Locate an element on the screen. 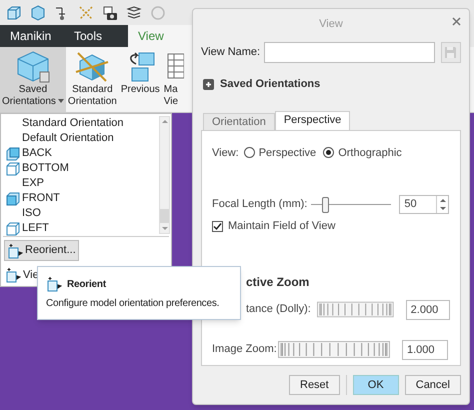 Image resolution: width=474 pixels, height=410 pixels. dialog-title: View is located at coordinates (331, 24).